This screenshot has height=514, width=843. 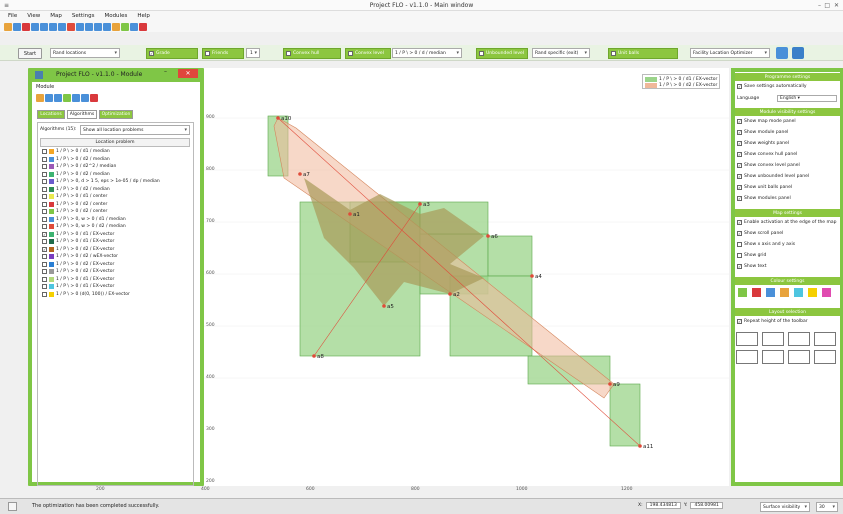 What do you see at coordinates (782, 53) in the screenshot?
I see `optimize-icon` at bounding box center [782, 53].